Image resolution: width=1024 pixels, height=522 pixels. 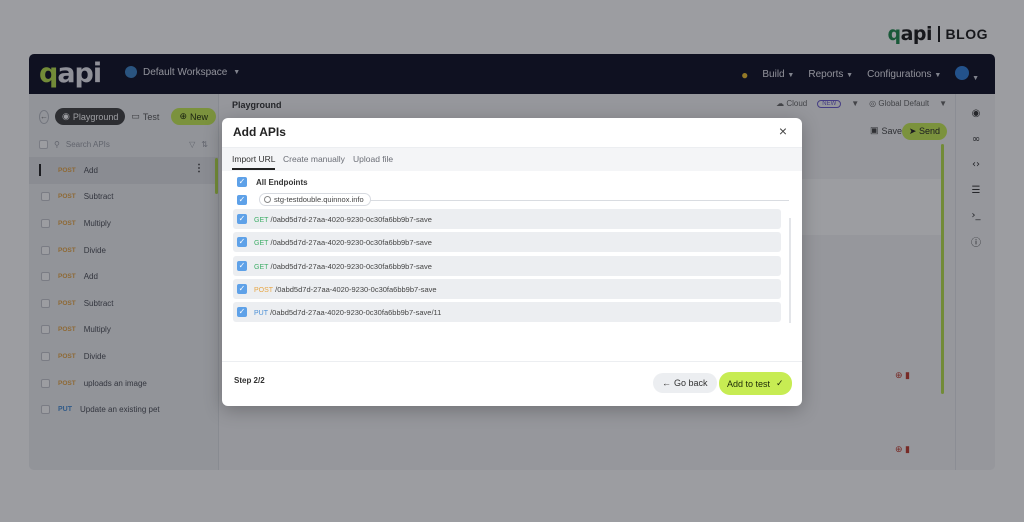 I want to click on host-status-icon, so click(x=267, y=199).